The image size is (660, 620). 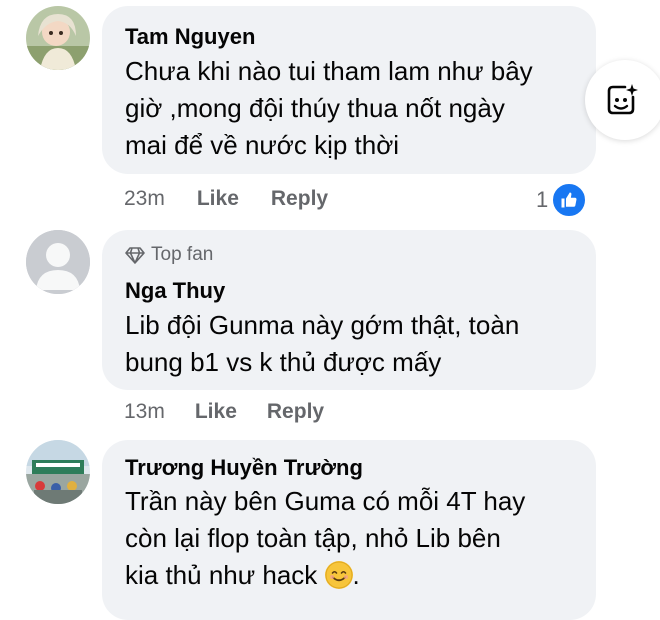 I want to click on reaction-count: 1, so click(x=542, y=199).